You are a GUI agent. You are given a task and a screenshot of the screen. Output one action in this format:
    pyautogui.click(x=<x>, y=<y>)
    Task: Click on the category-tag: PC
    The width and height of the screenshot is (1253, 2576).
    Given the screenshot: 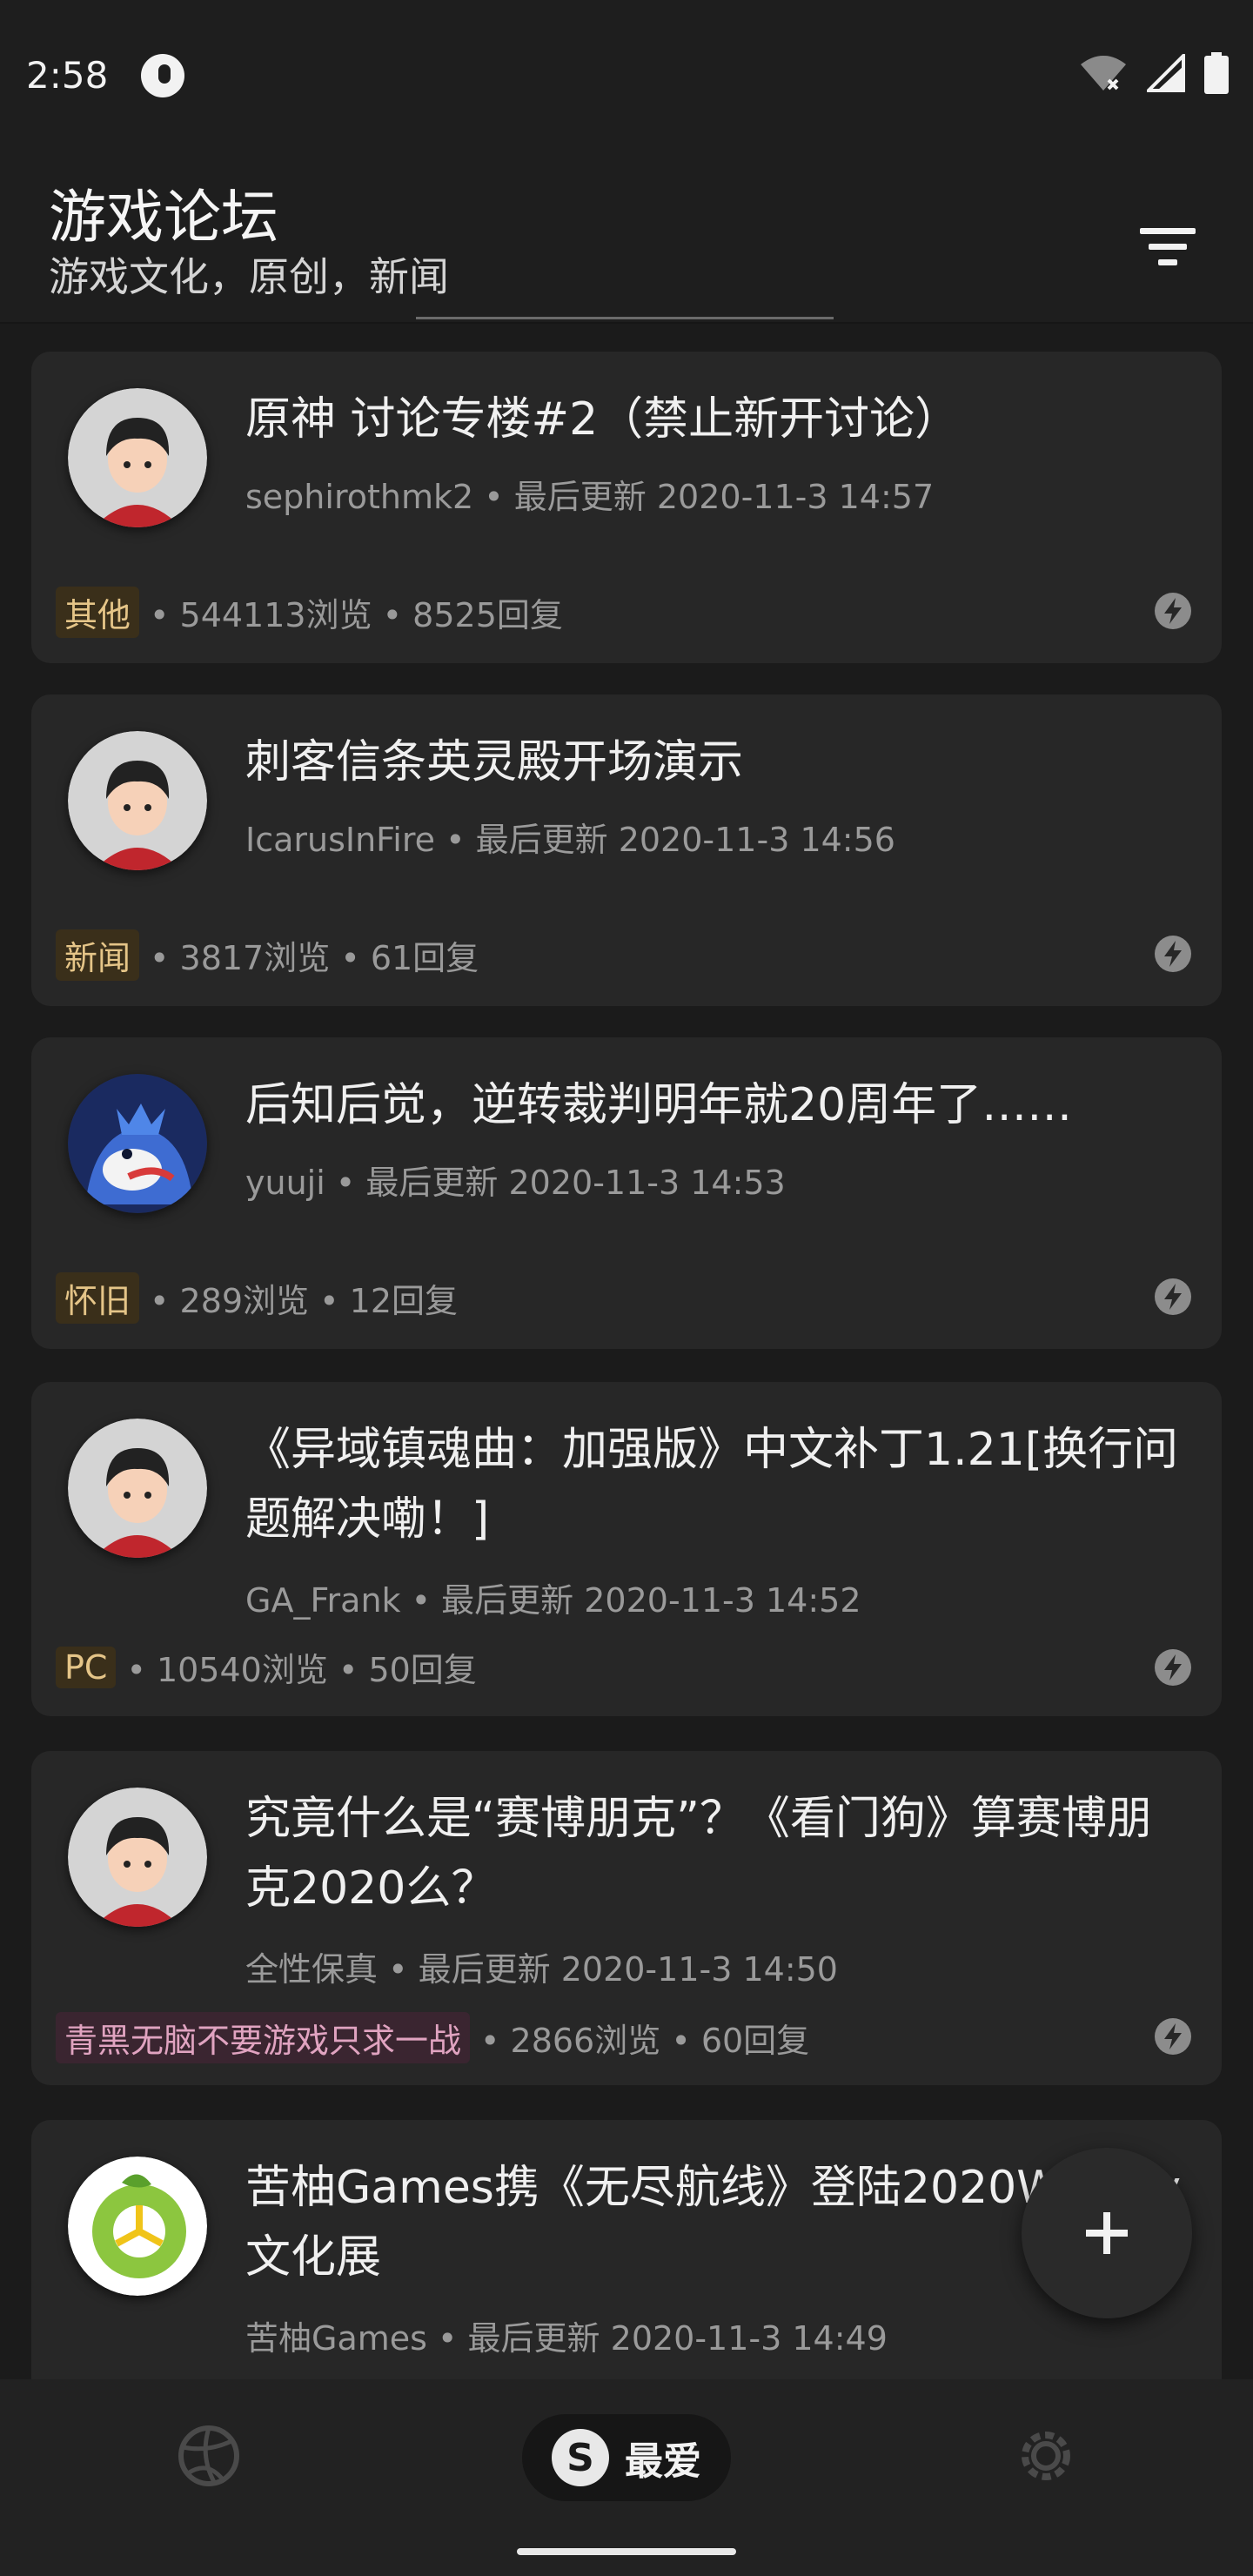 What is the action you would take?
    pyautogui.click(x=86, y=1667)
    